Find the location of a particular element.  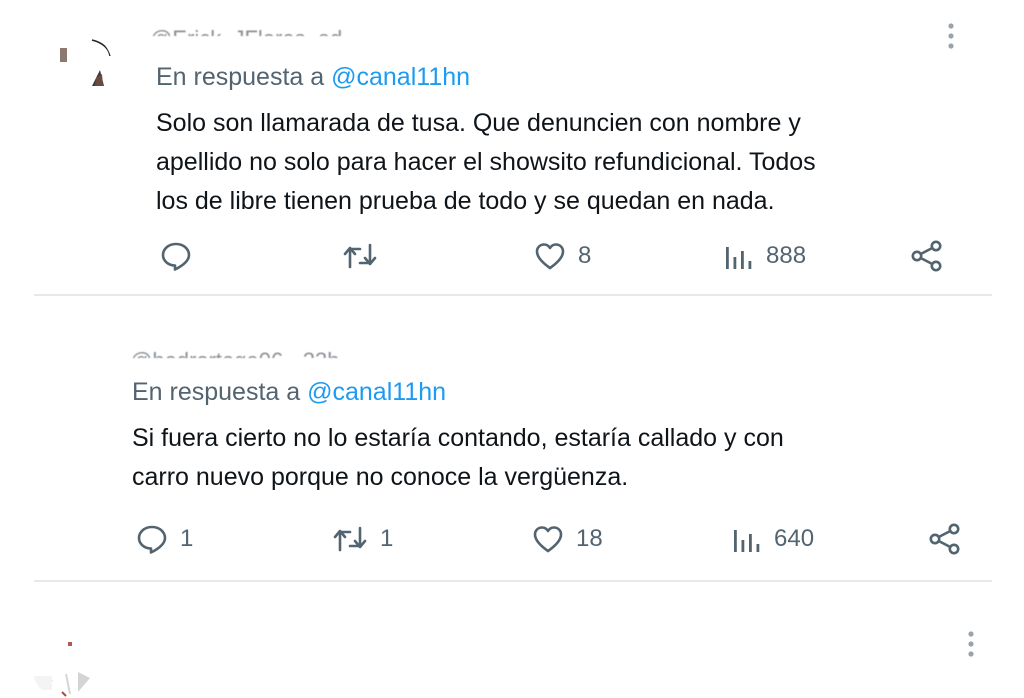

view-count: 640 is located at coordinates (794, 538).